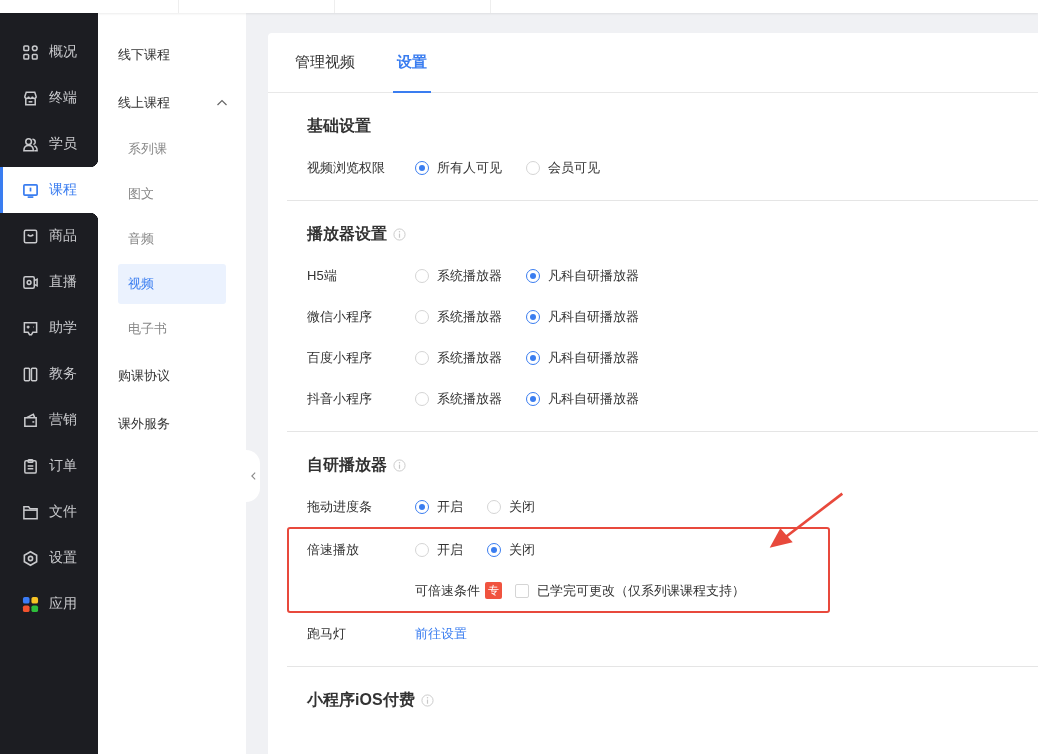 The height and width of the screenshot is (754, 1038). I want to click on nav-label: 直播, so click(63, 282).